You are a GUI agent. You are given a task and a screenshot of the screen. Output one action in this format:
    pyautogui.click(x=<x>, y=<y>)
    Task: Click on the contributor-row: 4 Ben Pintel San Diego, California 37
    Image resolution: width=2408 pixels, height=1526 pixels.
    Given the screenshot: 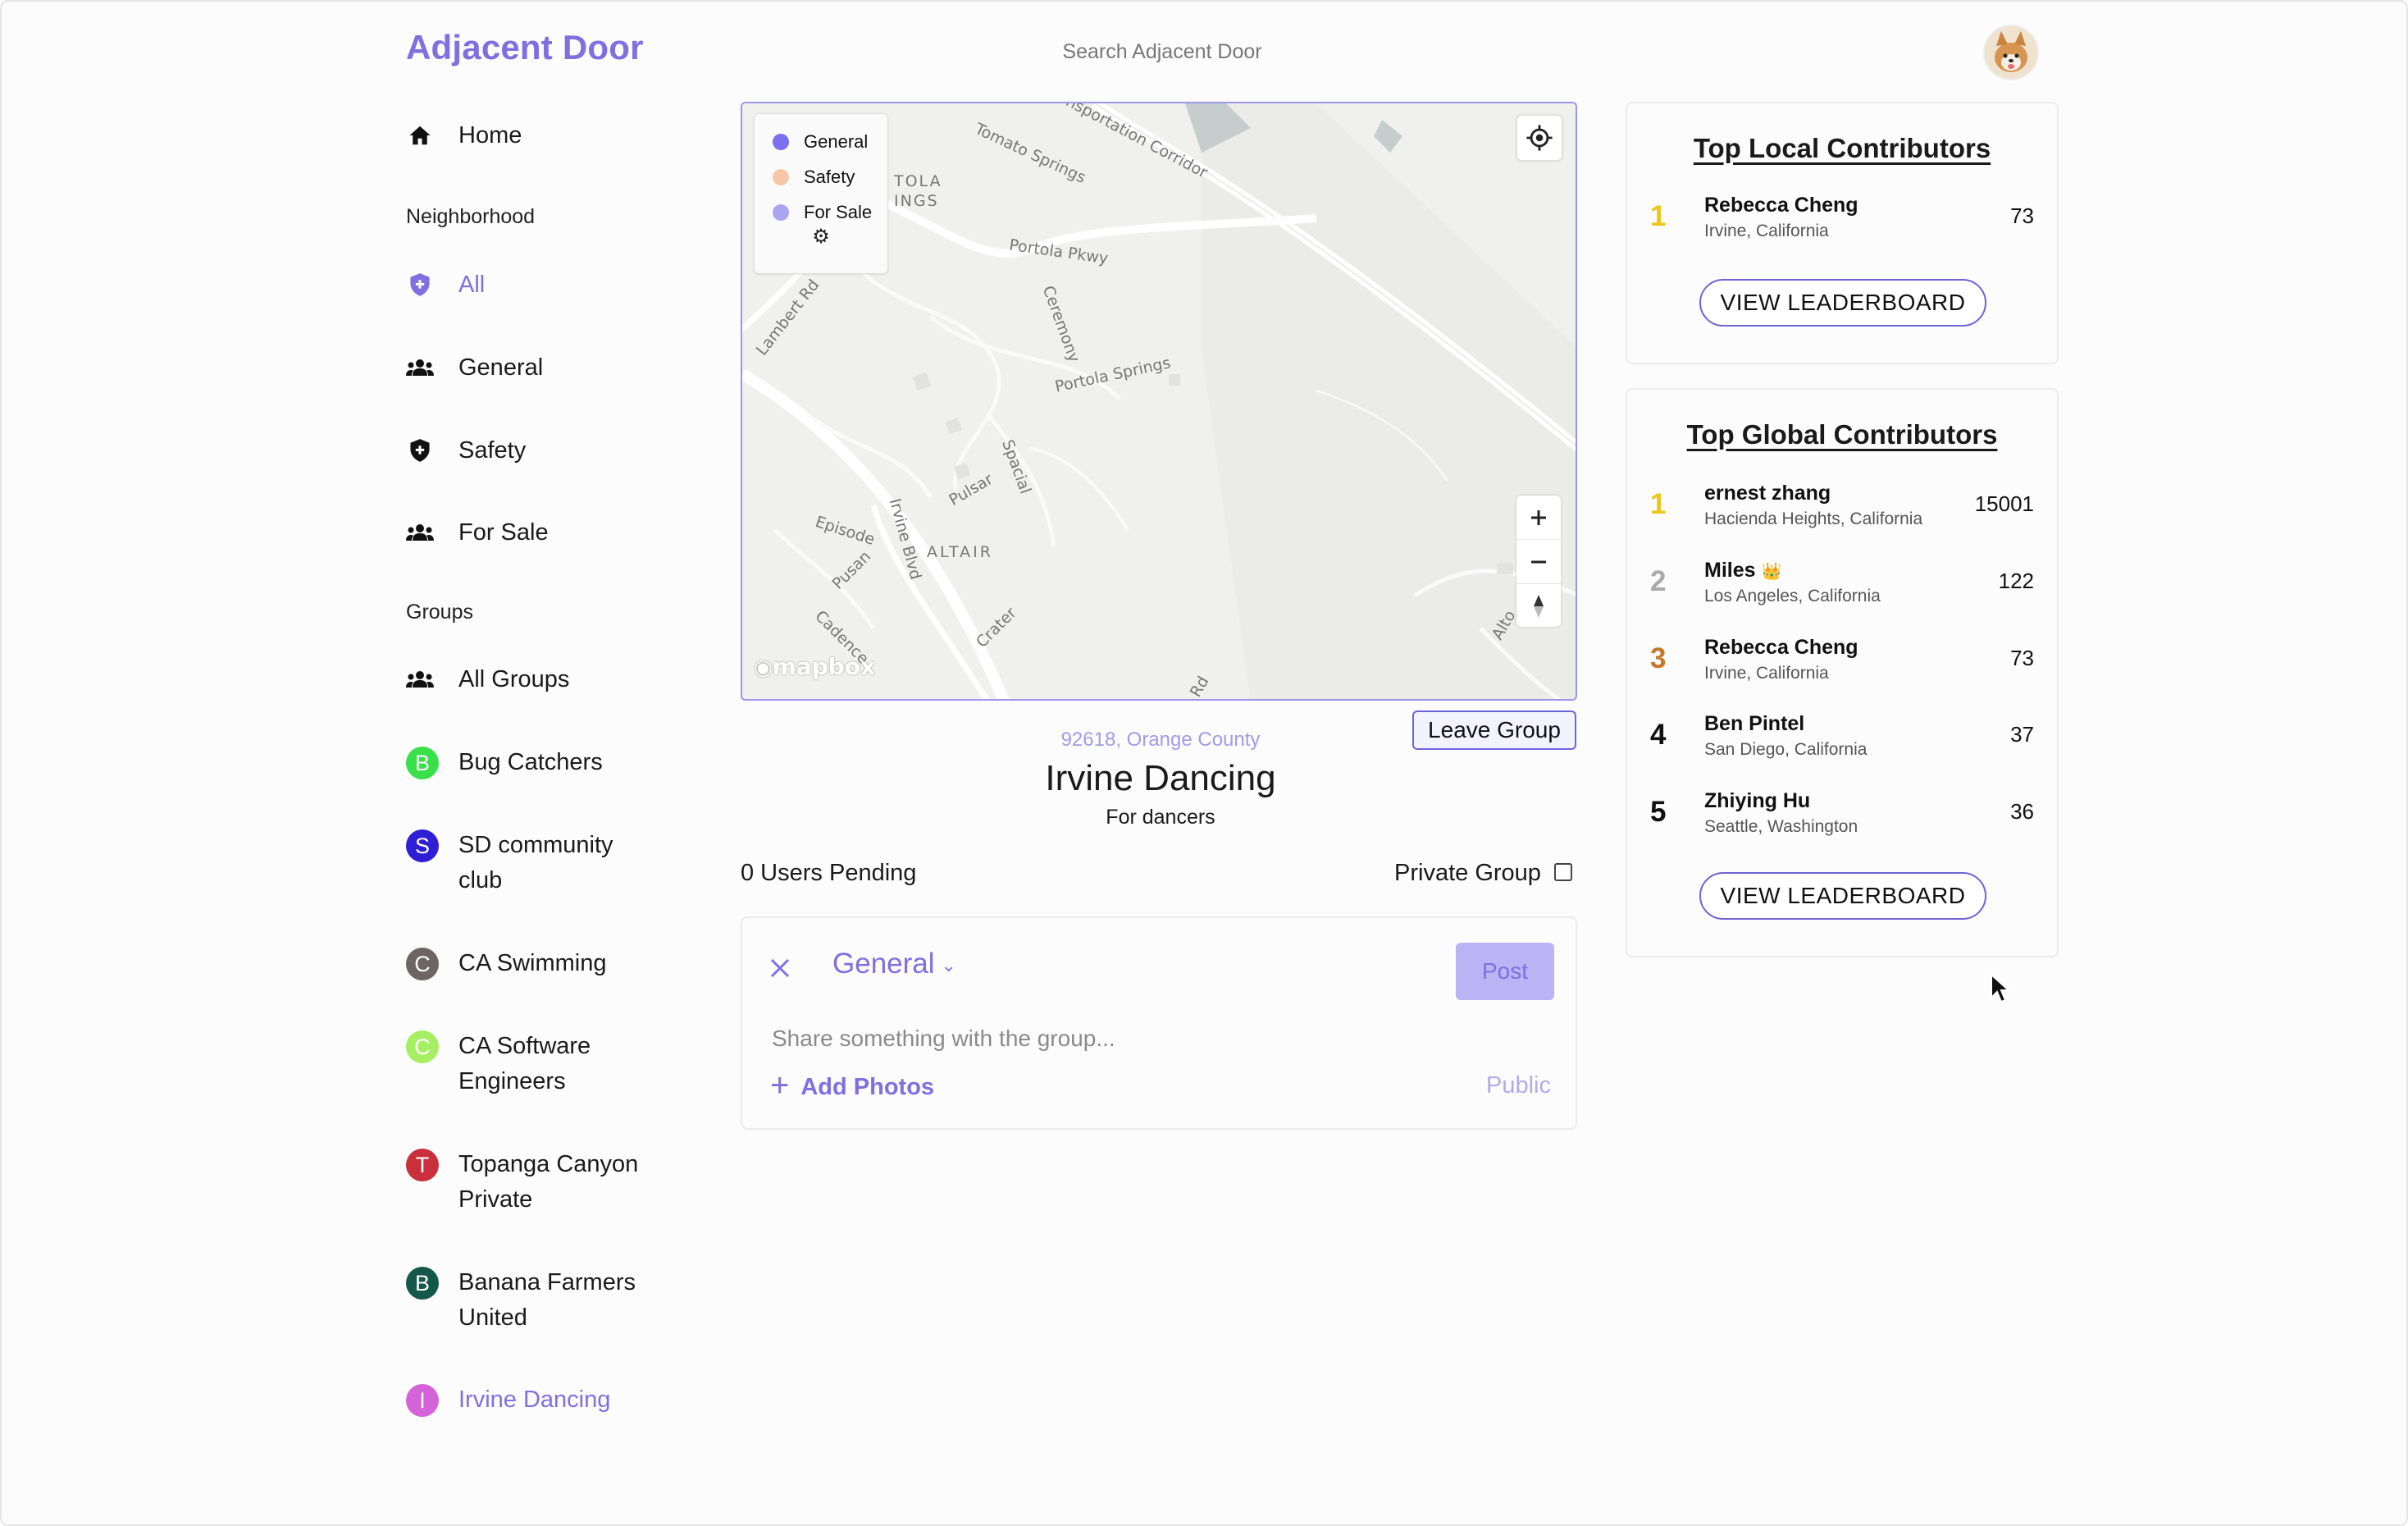 What is the action you would take?
    pyautogui.click(x=1842, y=736)
    